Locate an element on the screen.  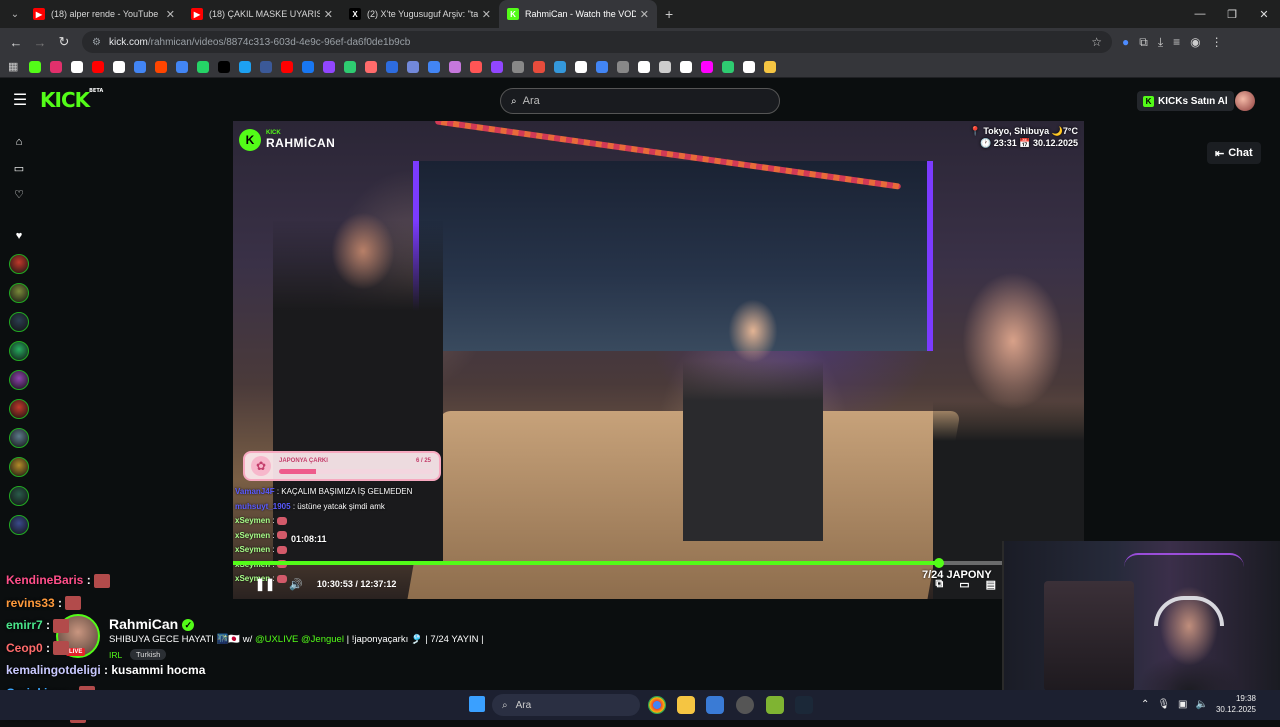
new-tab-icon: + is located at coordinates (669, 14).